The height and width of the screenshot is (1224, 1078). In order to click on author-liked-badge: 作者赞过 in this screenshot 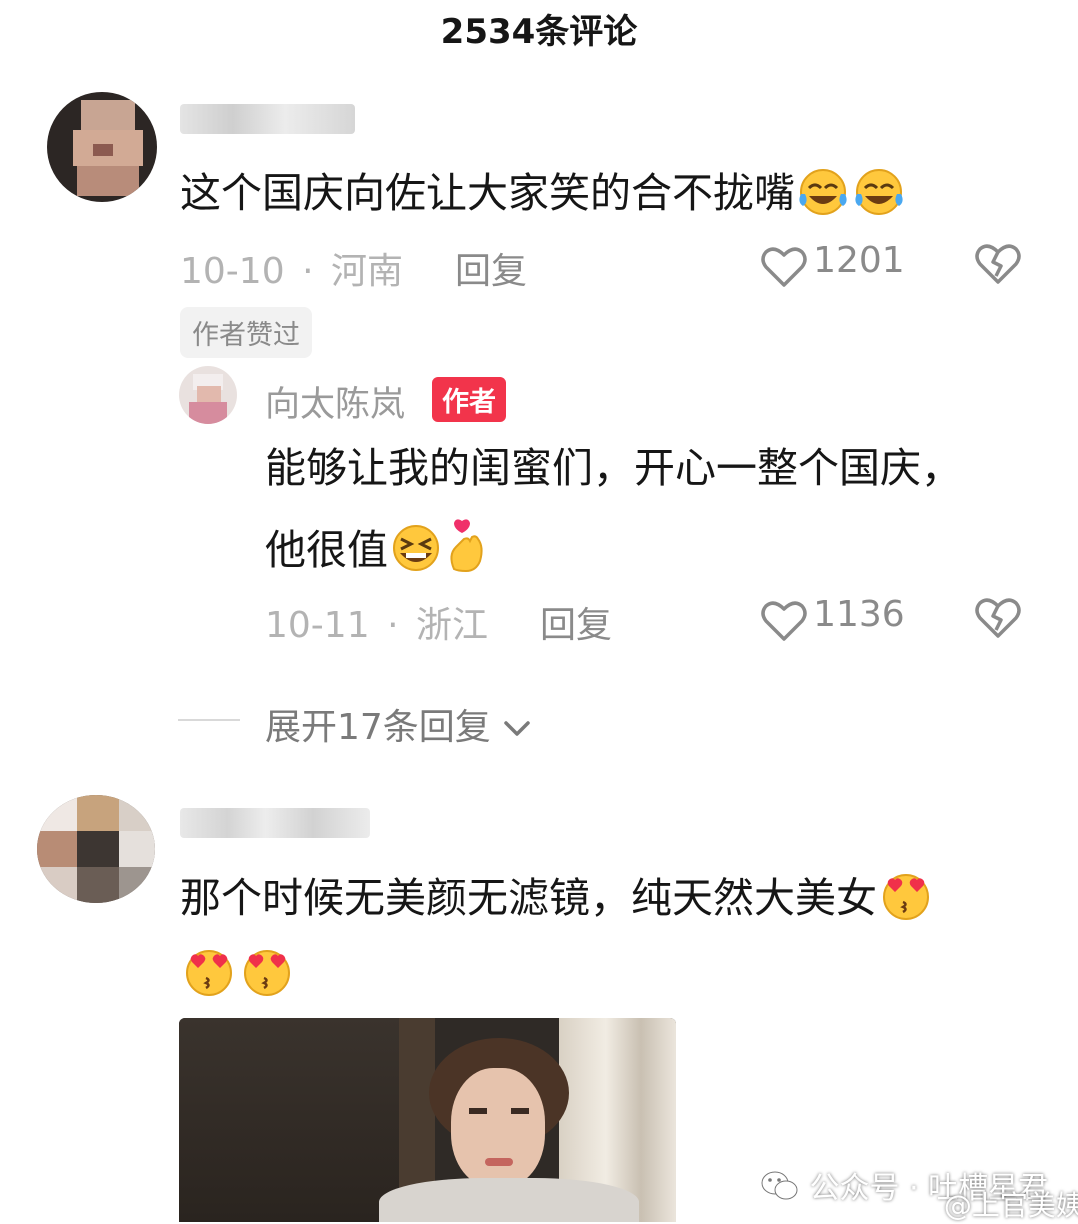, I will do `click(246, 332)`.